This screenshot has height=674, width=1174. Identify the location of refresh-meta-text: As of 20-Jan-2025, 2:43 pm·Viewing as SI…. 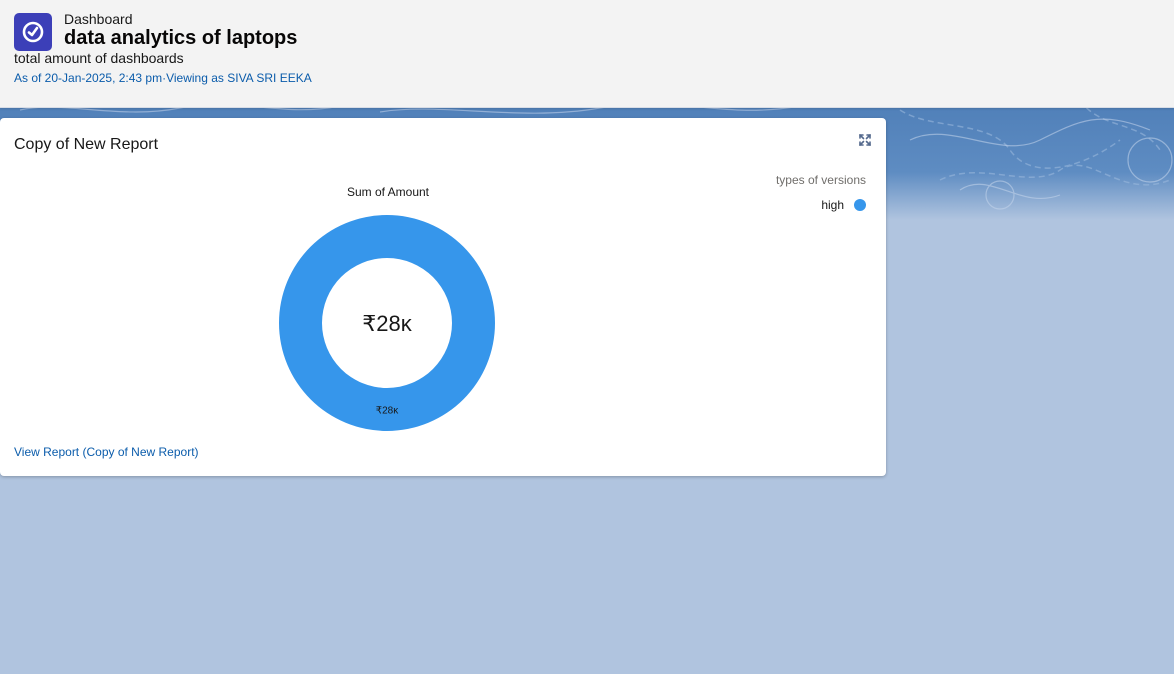
(163, 78).